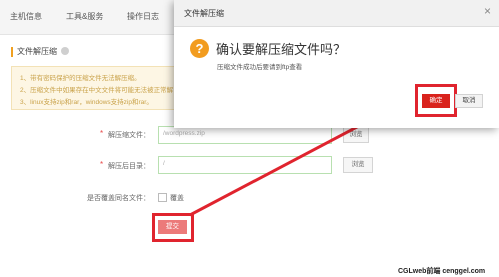  I want to click on tab-tools-services: 工具&服务, so click(84, 16).